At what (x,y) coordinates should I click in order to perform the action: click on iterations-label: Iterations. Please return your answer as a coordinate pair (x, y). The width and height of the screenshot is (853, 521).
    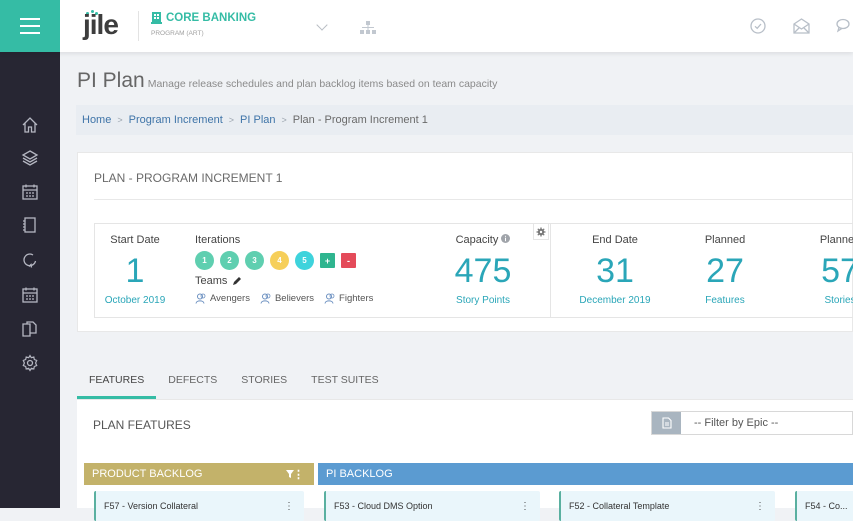
    Looking at the image, I should click on (218, 240).